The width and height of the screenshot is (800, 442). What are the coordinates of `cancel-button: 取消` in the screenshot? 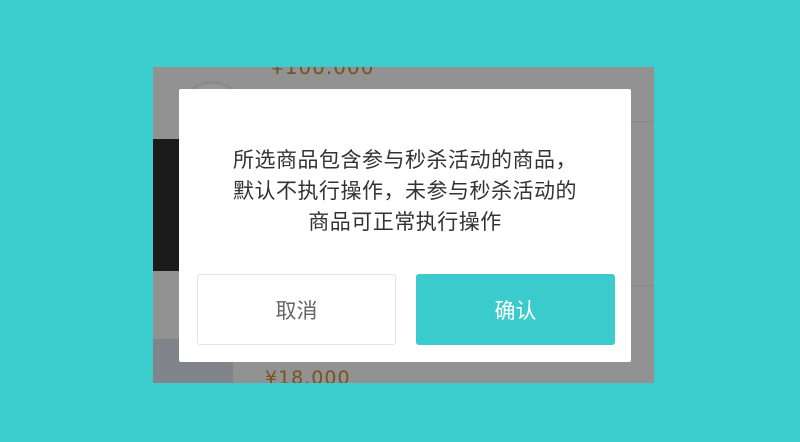 It's located at (296, 309).